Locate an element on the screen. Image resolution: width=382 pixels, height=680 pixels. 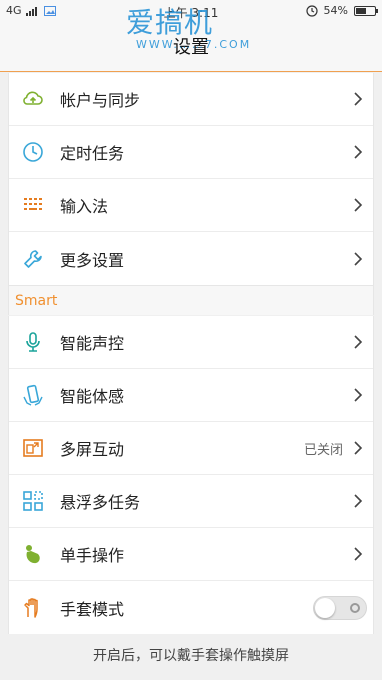
multi-screen-label: 多屏互动 is located at coordinates (92, 449).